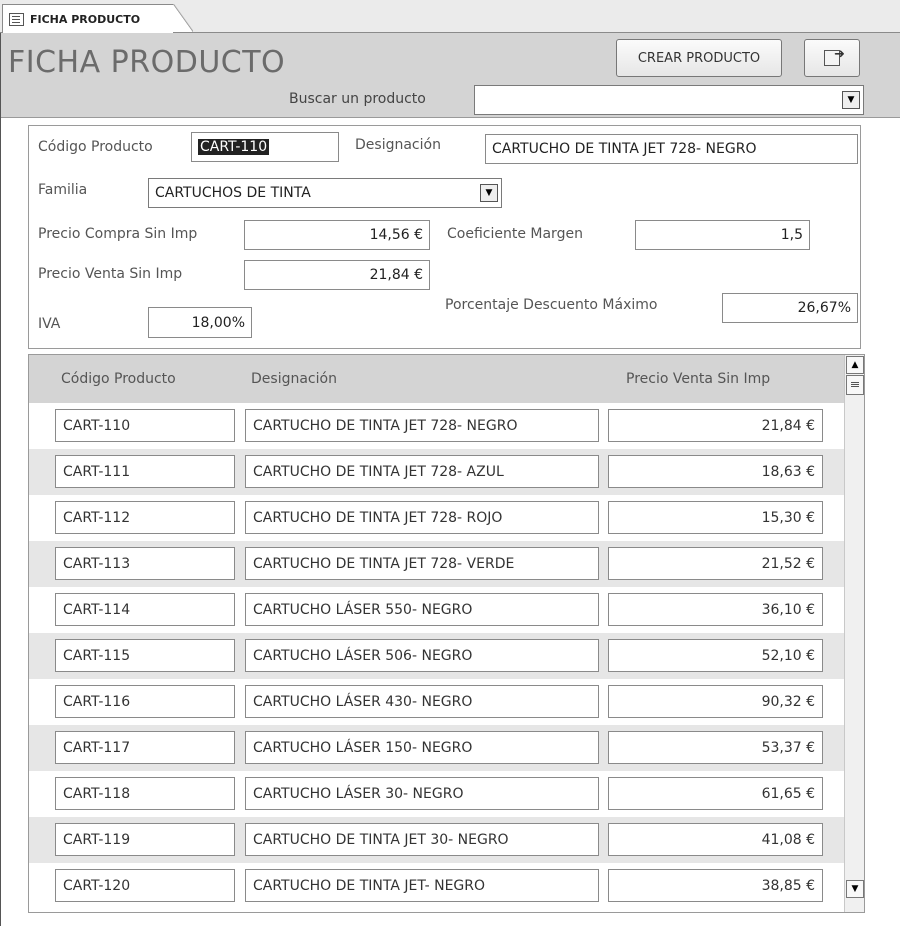  I want to click on row-designation-cell: CARTUCHO LÁSER 150- NEGRO, so click(422, 747).